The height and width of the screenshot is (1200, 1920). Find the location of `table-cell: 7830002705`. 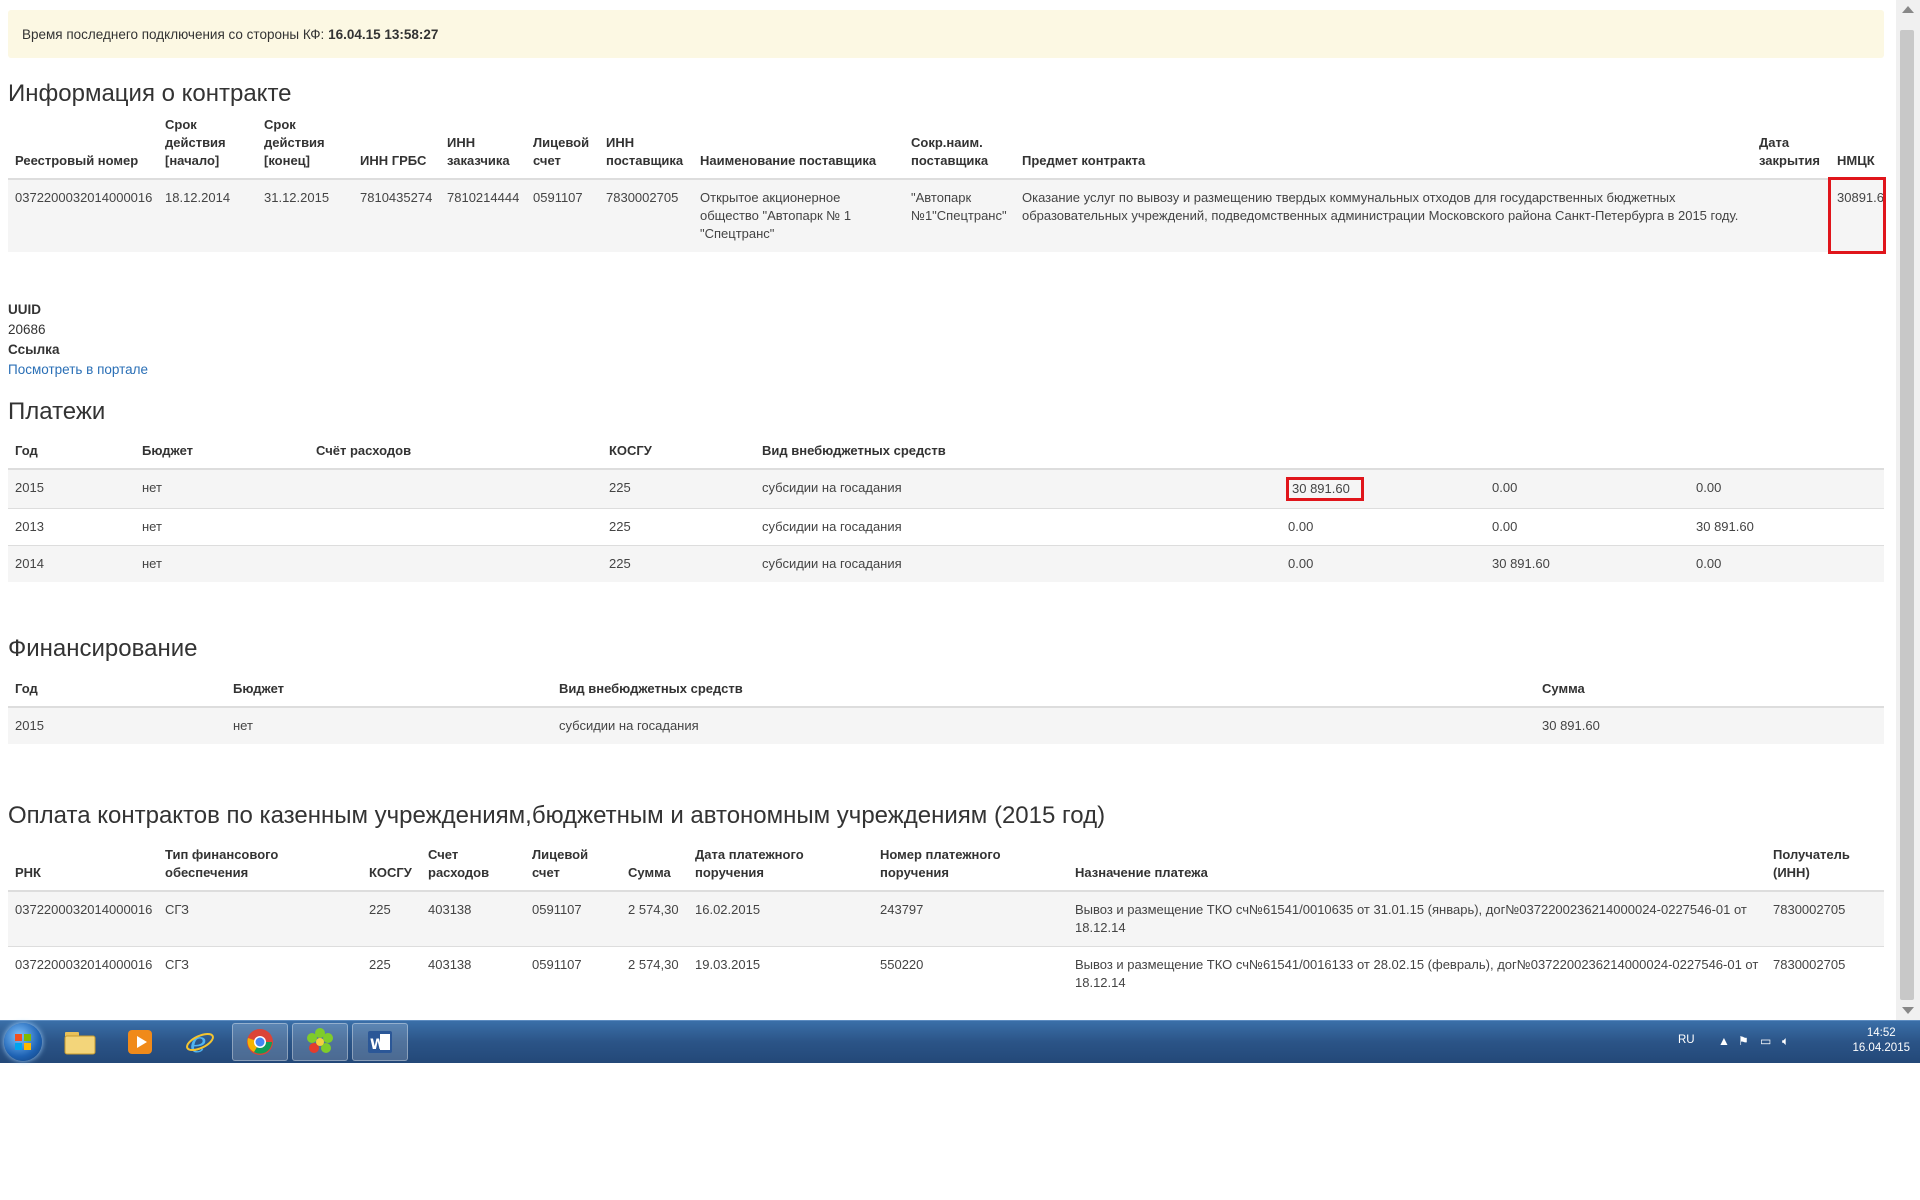

table-cell: 7830002705 is located at coordinates (1825, 973).